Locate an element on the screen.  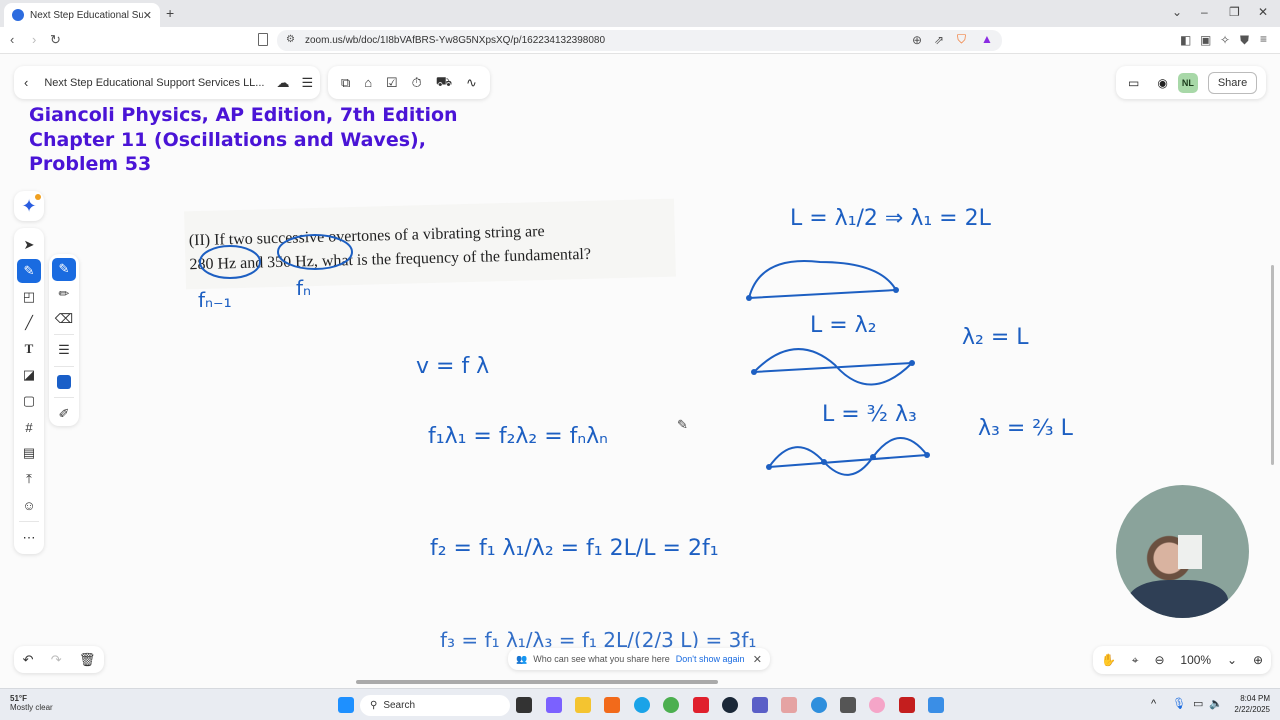
equation-l-lambda3: L = ³⁄₂ λ₃ is located at coordinates (869, 414).